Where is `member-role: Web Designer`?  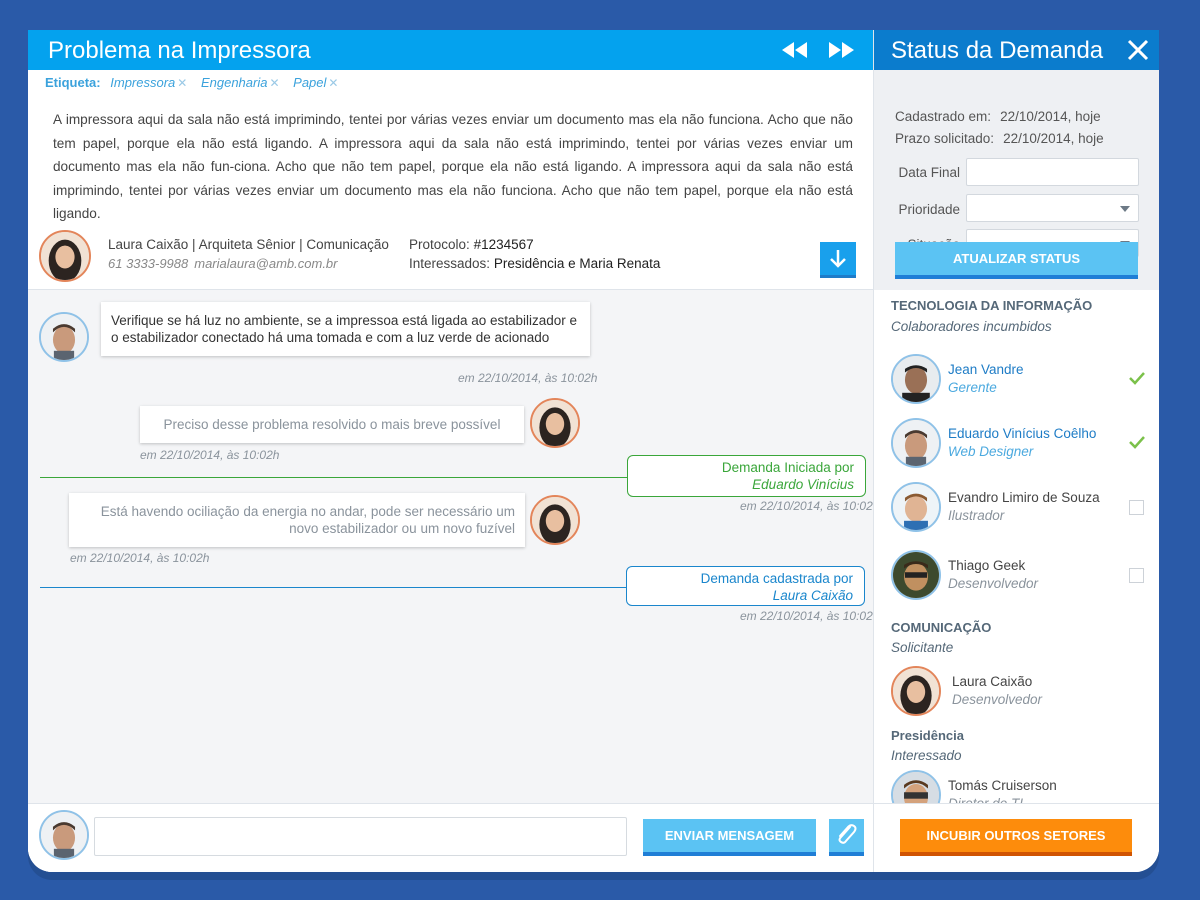 member-role: Web Designer is located at coordinates (991, 451).